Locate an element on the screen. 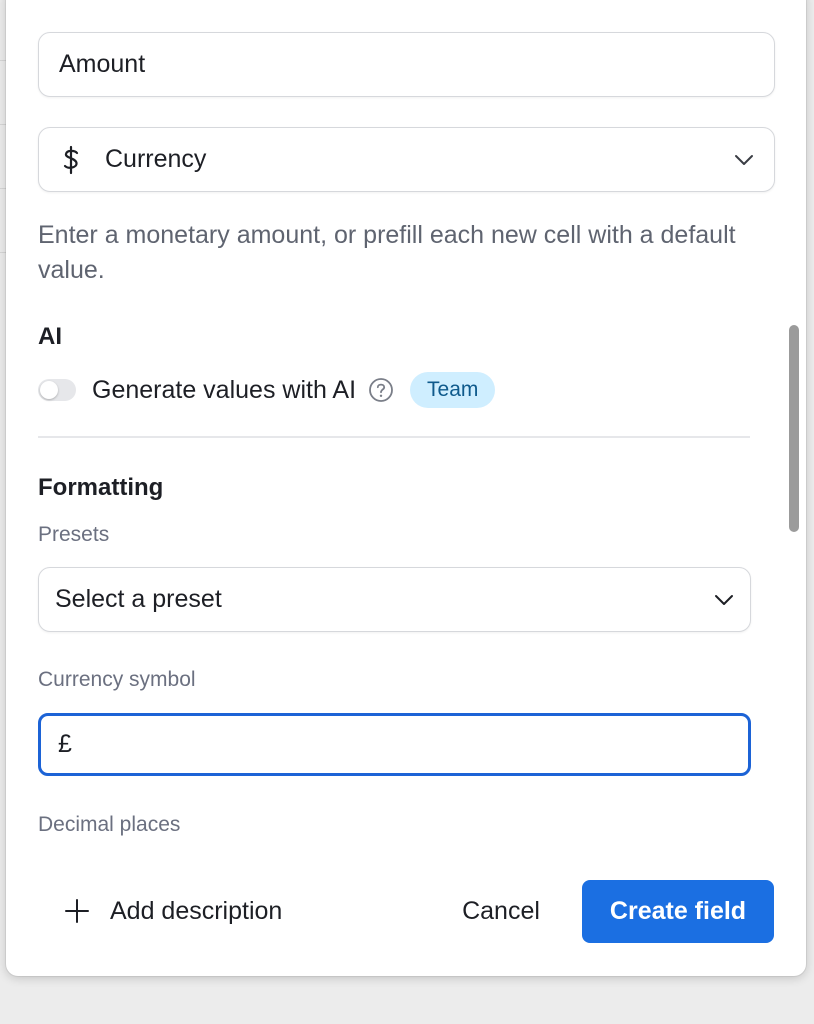 The height and width of the screenshot is (1024, 814). currency-symbol-value: £ is located at coordinates (65, 744).